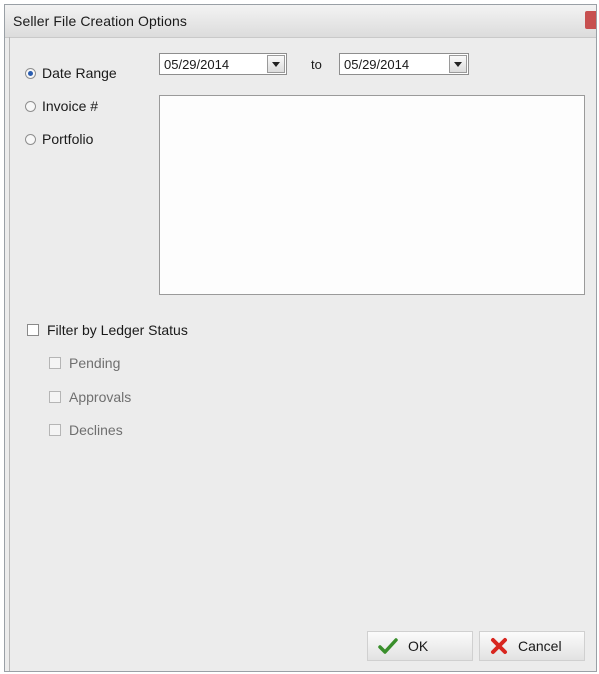 Image resolution: width=599 pixels, height=674 pixels. I want to click on radio-invoice: Invoice #, so click(61, 106).